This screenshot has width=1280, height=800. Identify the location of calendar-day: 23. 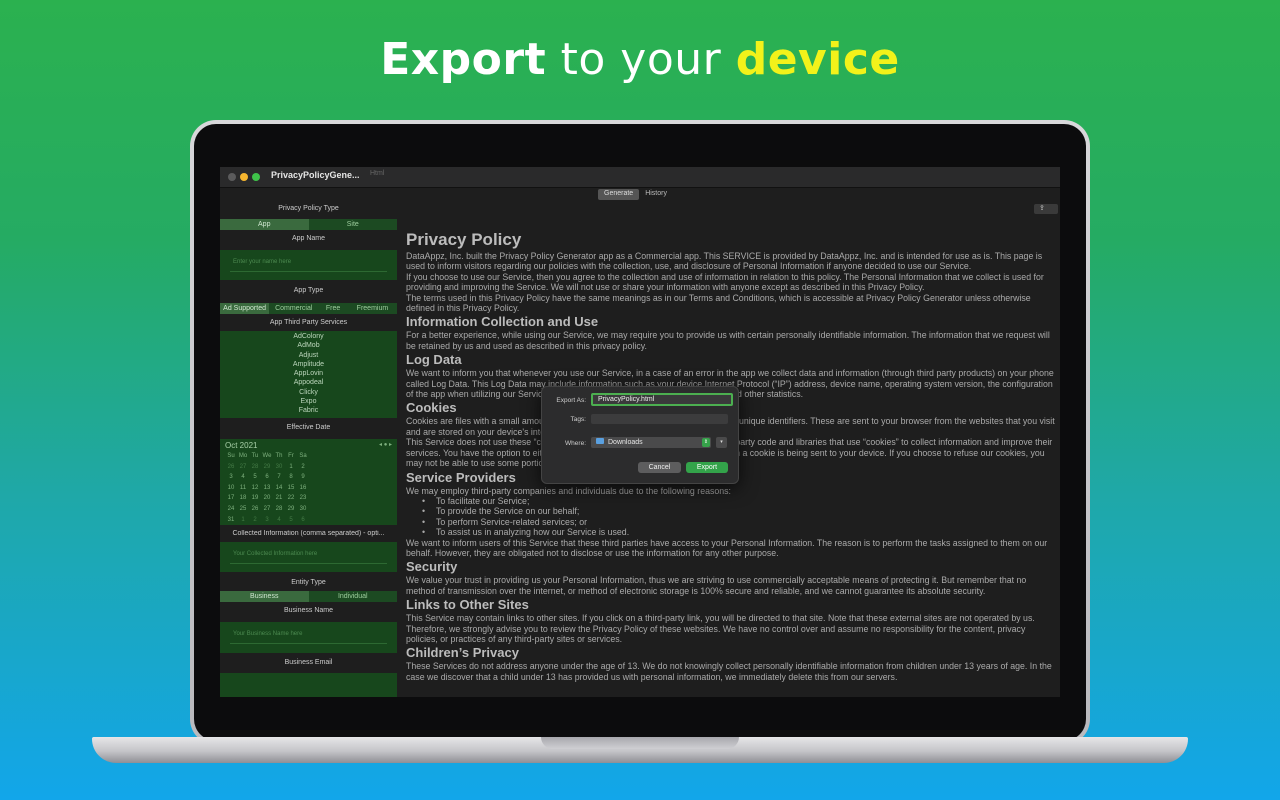
(303, 498).